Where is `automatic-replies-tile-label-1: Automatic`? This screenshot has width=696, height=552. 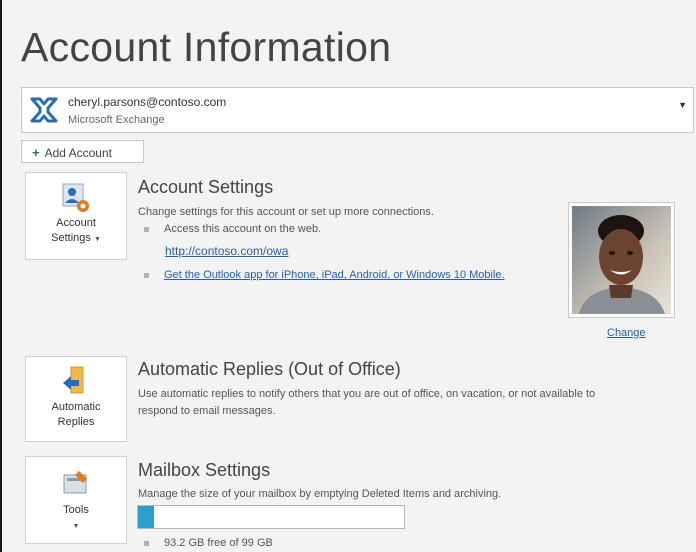
automatic-replies-tile-label-1: Automatic is located at coordinates (76, 407).